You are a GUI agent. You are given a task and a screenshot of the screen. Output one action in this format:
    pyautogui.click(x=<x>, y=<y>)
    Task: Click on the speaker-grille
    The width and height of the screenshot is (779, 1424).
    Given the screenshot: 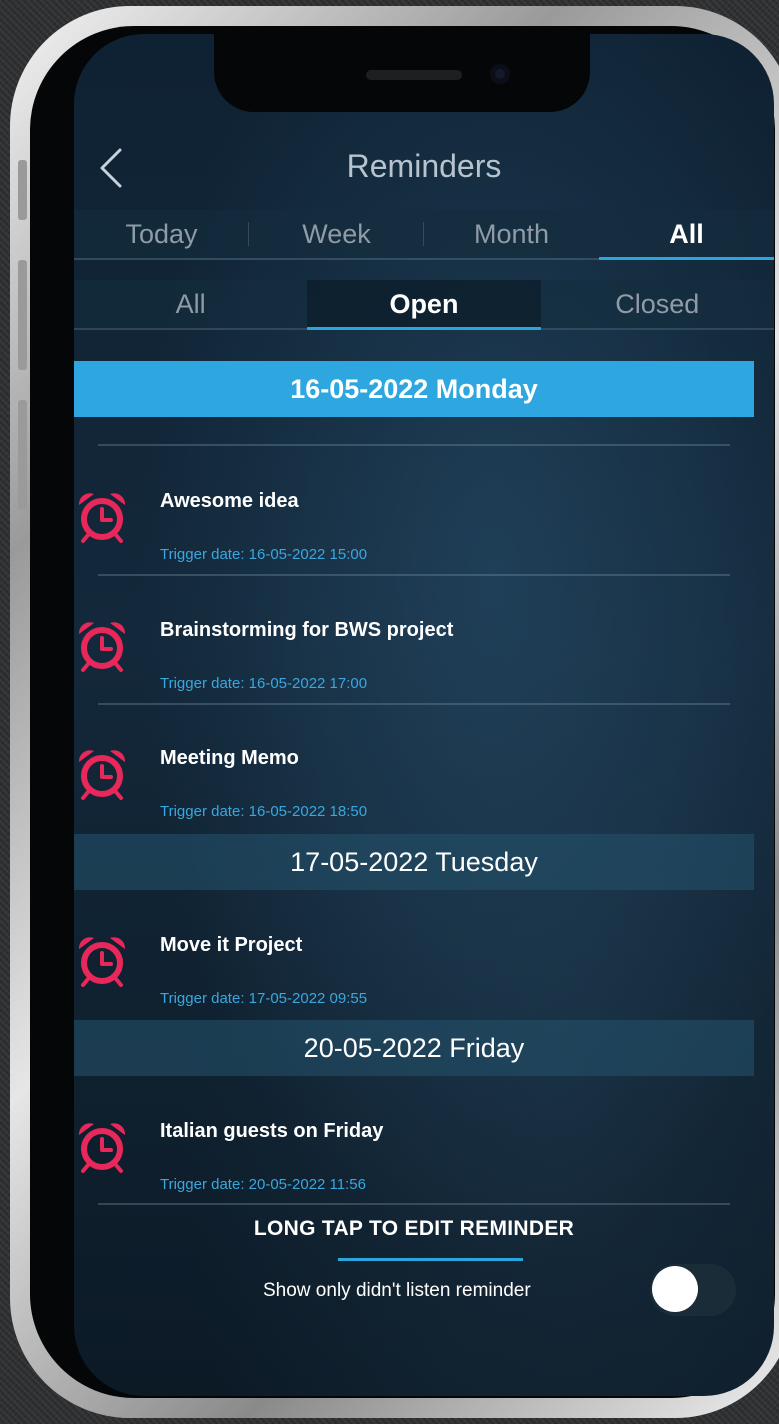 What is the action you would take?
    pyautogui.click(x=414, y=75)
    